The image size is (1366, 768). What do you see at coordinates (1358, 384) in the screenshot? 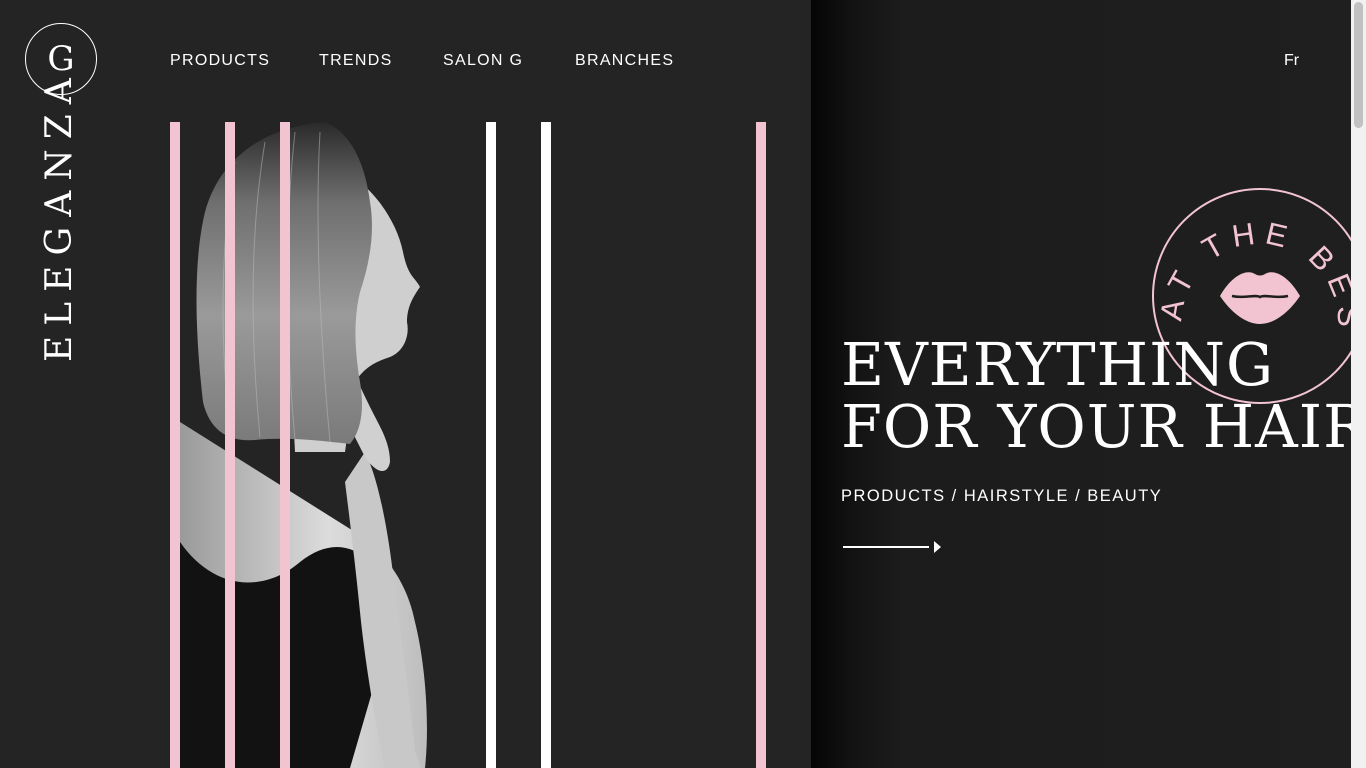
I see `page-scrollbar` at bounding box center [1358, 384].